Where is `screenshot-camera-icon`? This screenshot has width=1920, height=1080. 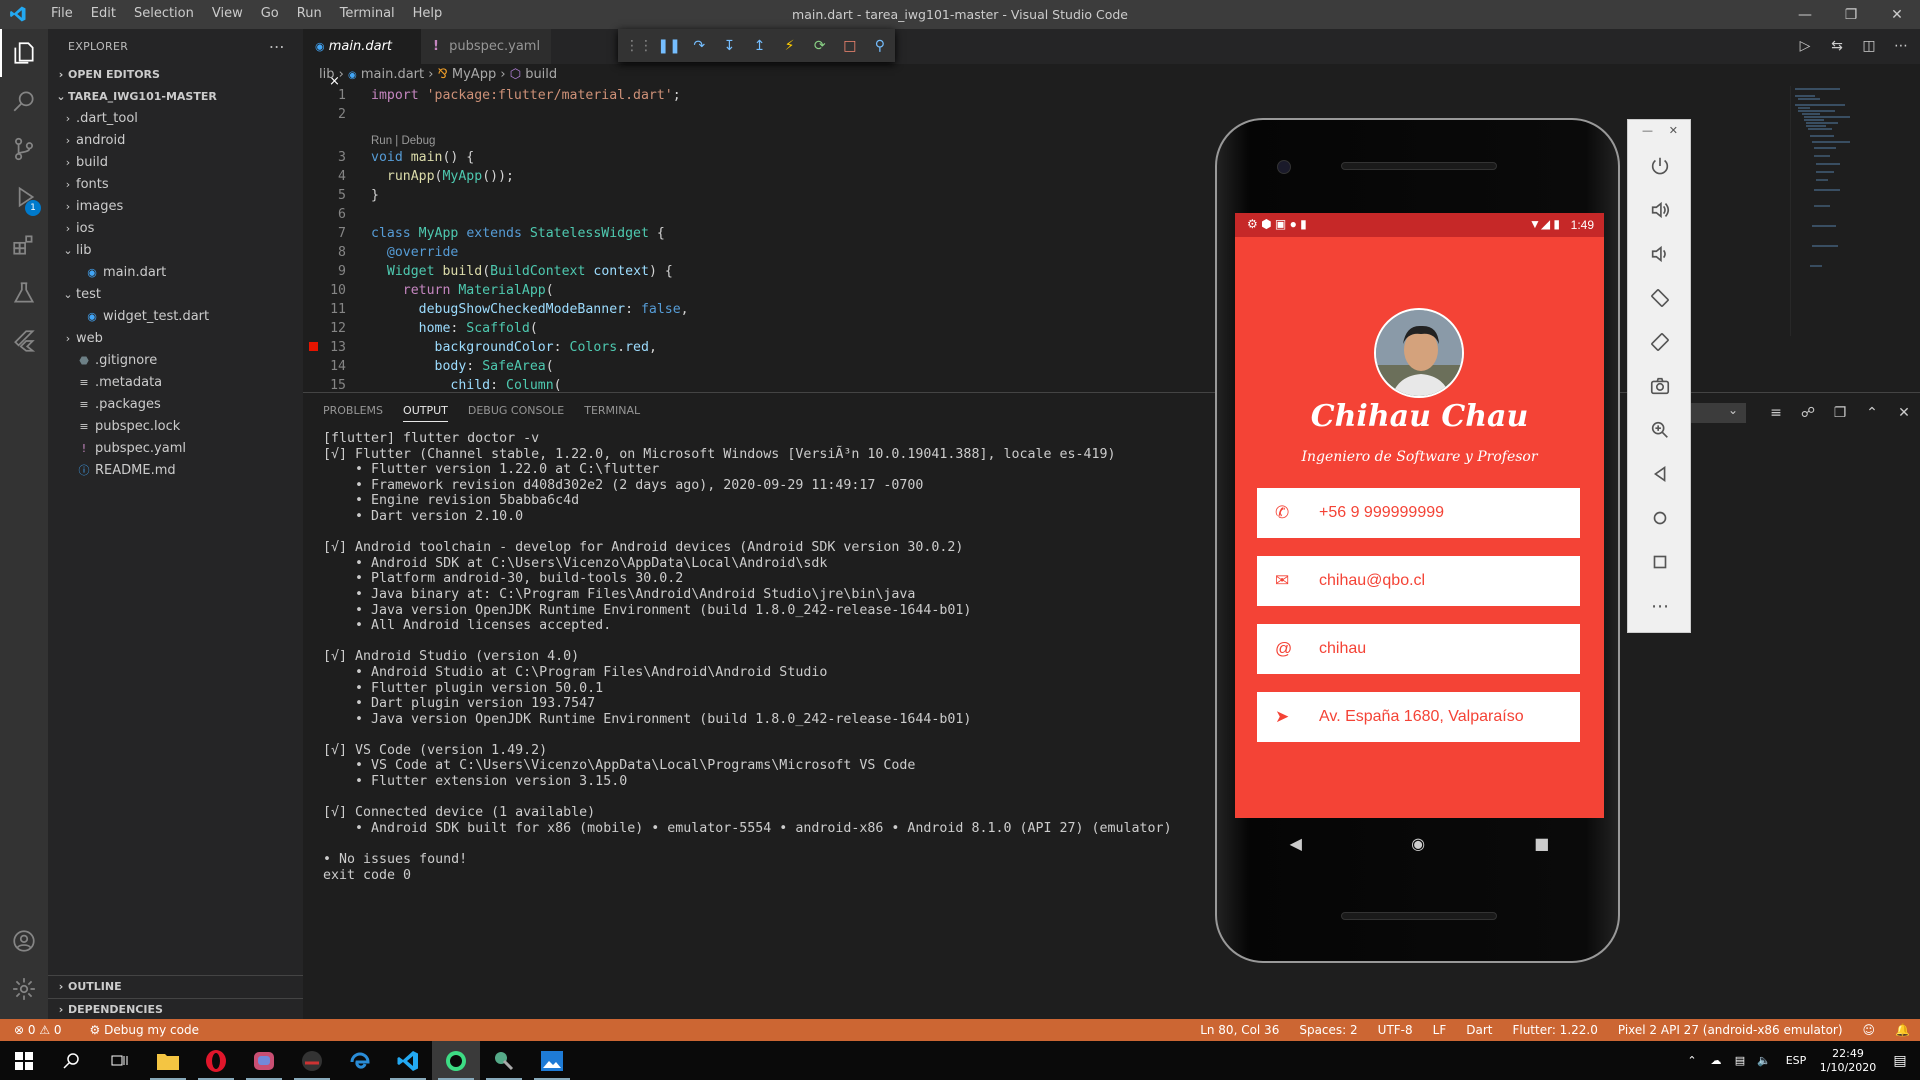 screenshot-camera-icon is located at coordinates (1660, 386).